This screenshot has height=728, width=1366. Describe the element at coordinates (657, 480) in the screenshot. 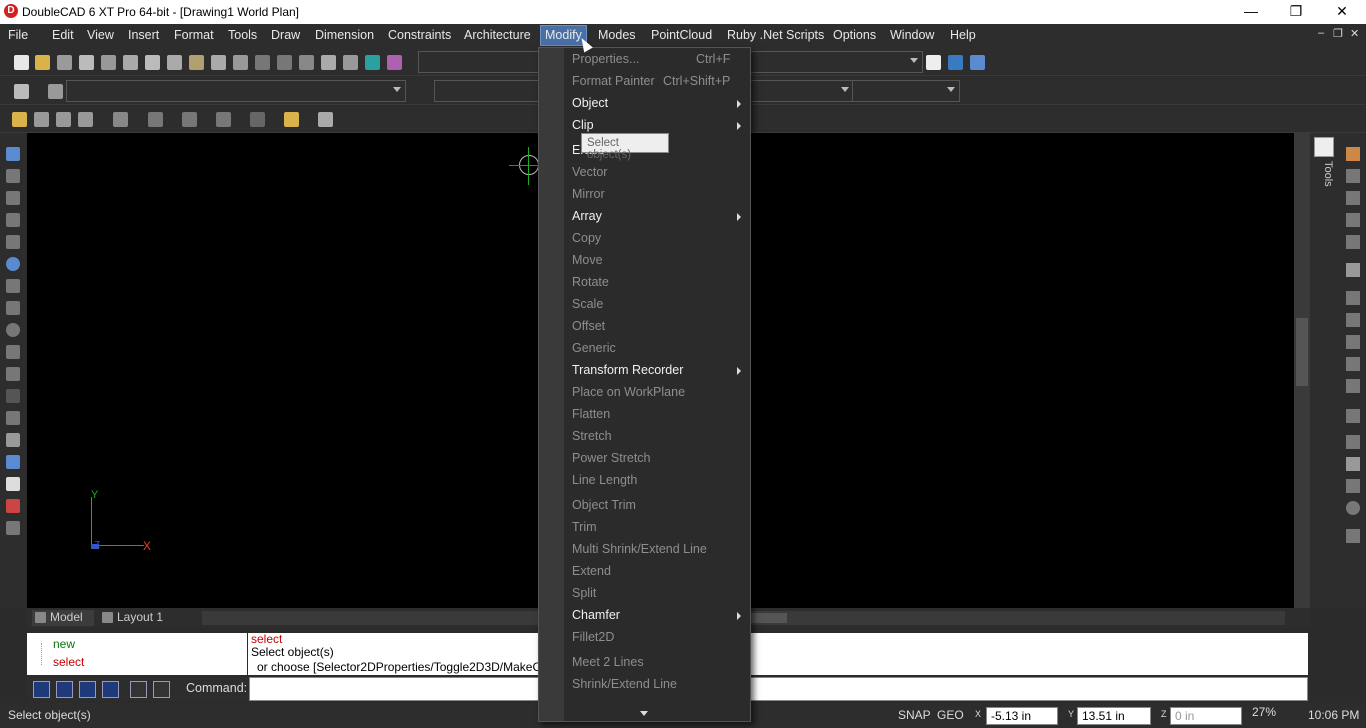

I see `menu-item-line-length: Line Length` at that location.